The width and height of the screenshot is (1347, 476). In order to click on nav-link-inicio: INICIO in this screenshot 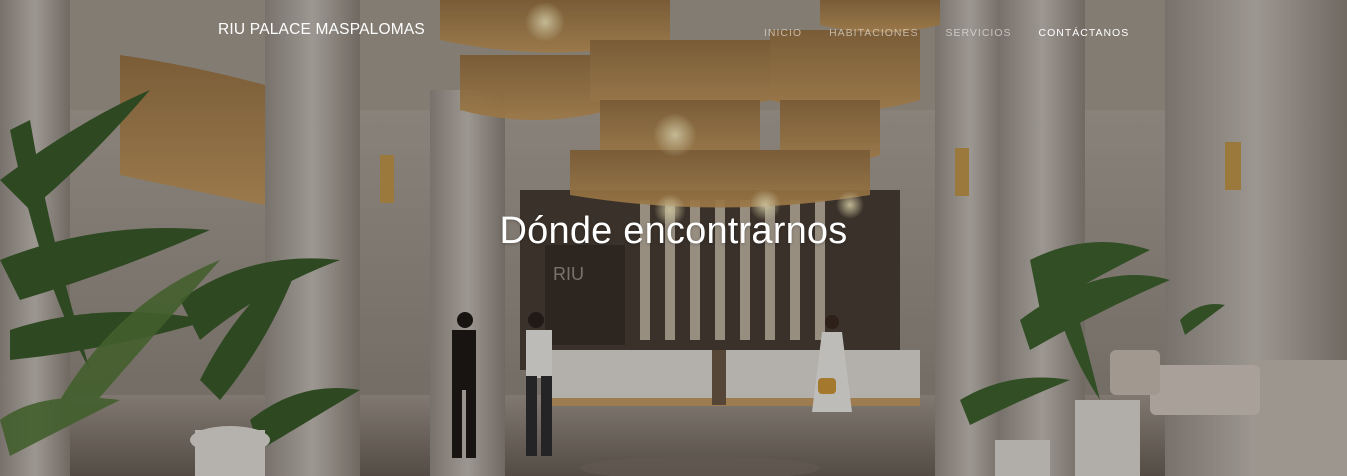, I will do `click(783, 33)`.